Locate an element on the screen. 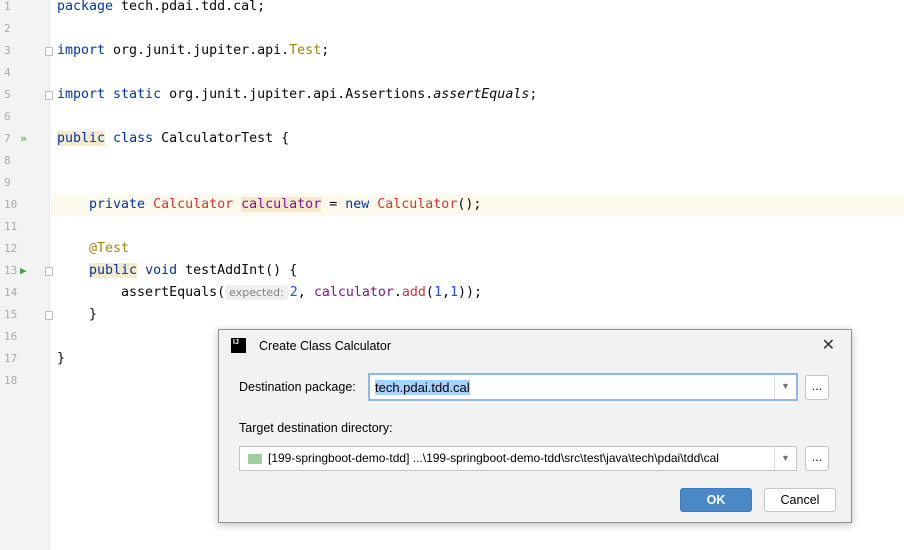 The height and width of the screenshot is (550, 904). run-class-icon: » is located at coordinates (23, 139).